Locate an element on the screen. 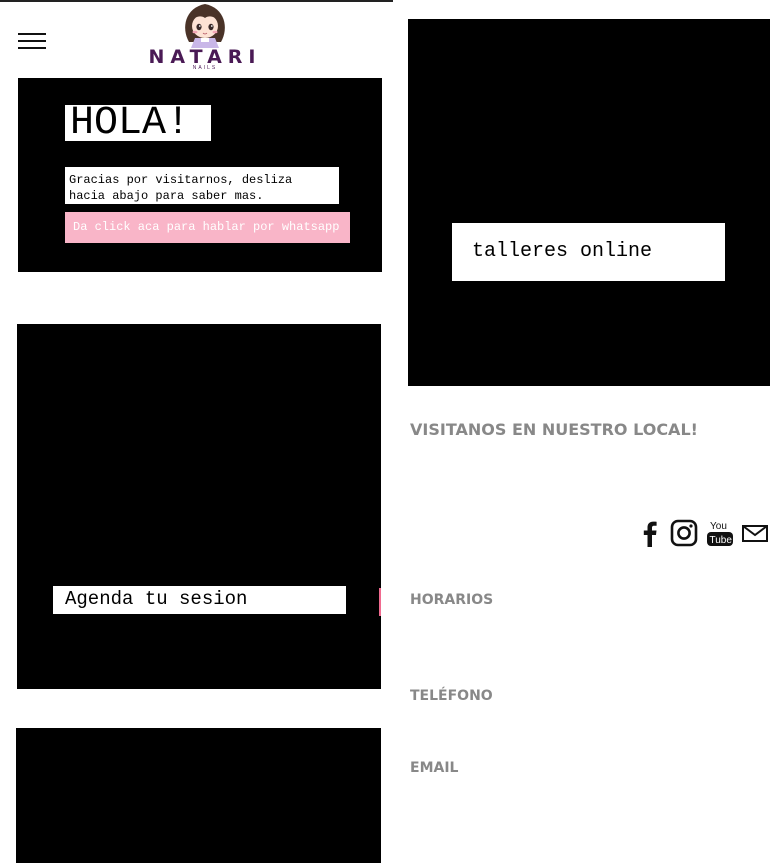 This screenshot has height=863, width=772. youtube-icon-top: You is located at coordinates (718, 526).